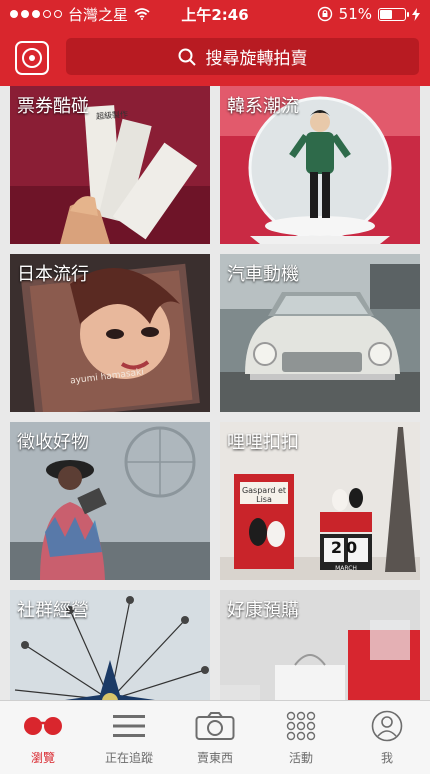  What do you see at coordinates (215, 726) in the screenshot?
I see `camera-icon` at bounding box center [215, 726].